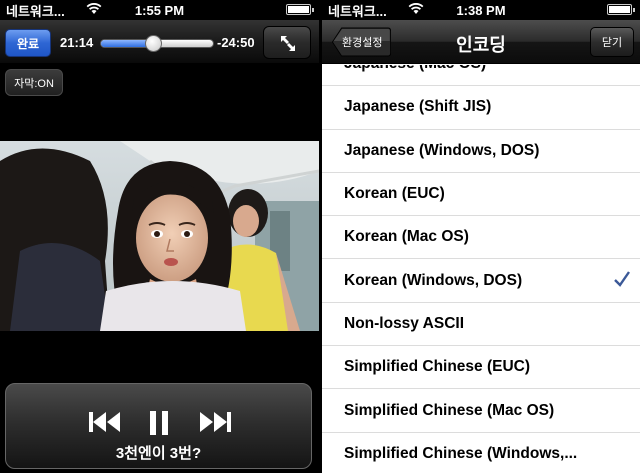  What do you see at coordinates (481, 325) in the screenshot?
I see `list-item: Non-lossy ASCII` at bounding box center [481, 325].